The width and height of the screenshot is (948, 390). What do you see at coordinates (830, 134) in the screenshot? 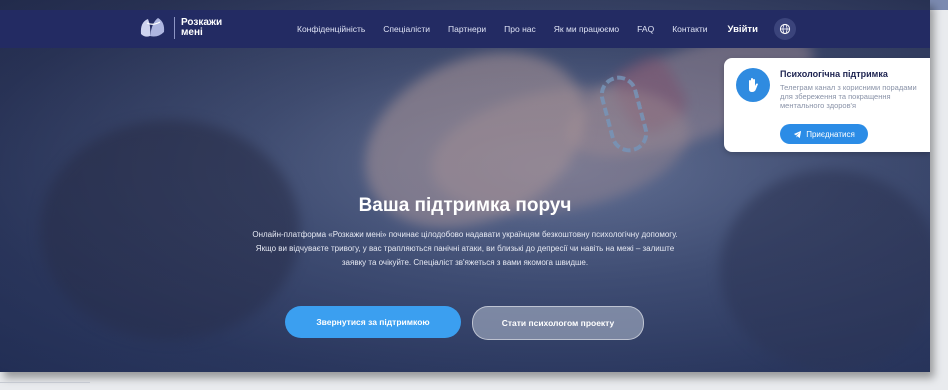
I see `join-telegram-label: Приєднатися` at bounding box center [830, 134].